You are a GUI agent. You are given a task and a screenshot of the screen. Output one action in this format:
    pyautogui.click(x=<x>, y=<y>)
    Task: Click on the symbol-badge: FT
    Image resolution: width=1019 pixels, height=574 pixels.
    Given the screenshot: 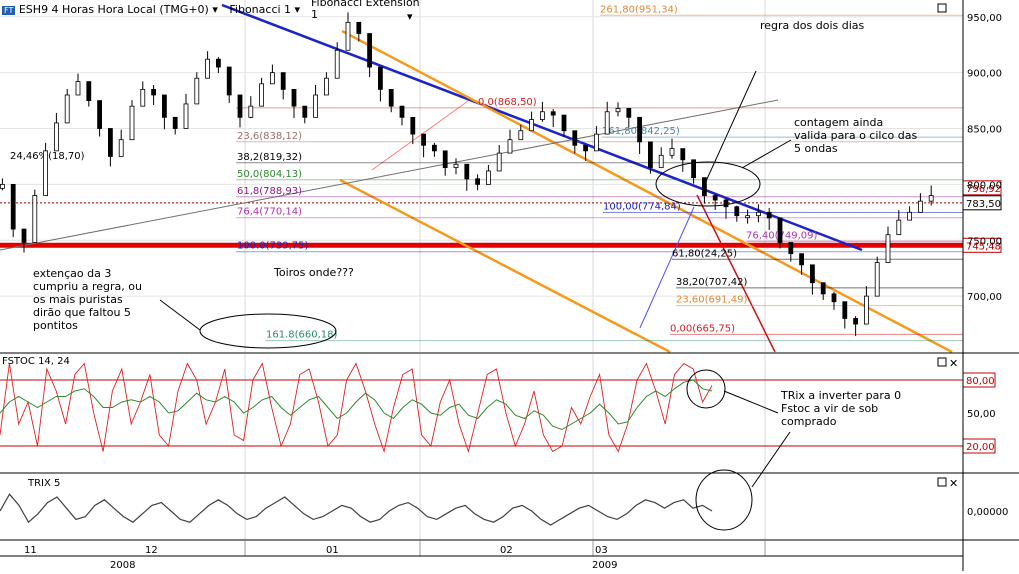 What is the action you would take?
    pyautogui.click(x=9, y=10)
    